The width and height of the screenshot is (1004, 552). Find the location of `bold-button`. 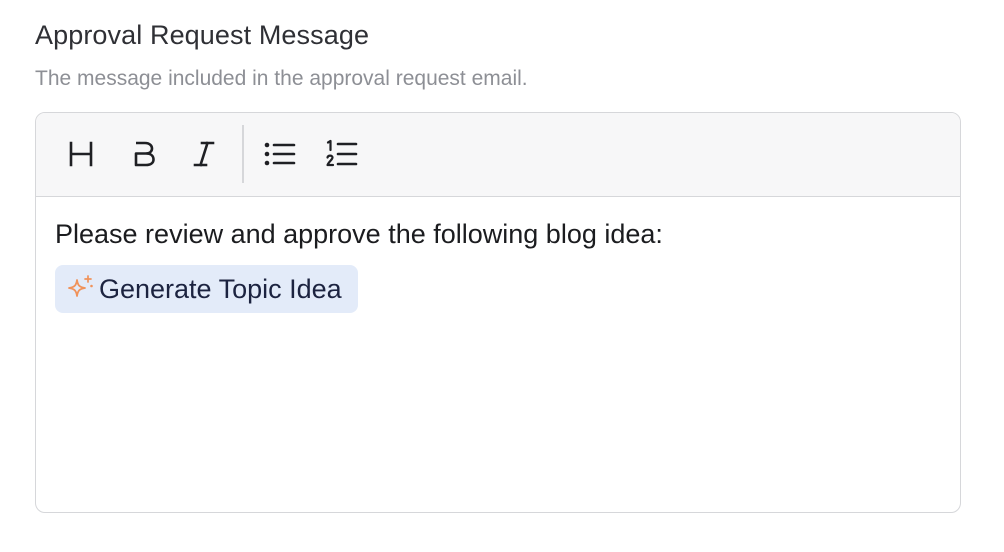

bold-button is located at coordinates (144, 154).